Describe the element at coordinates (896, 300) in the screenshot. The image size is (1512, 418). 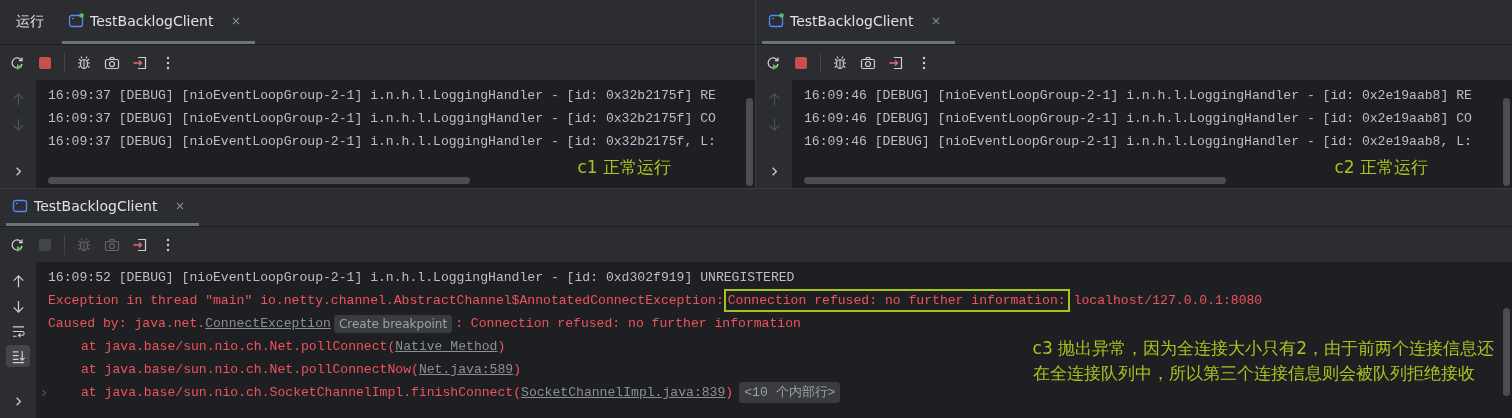
I see `highlighted-text: Connection refused: no further information:` at that location.